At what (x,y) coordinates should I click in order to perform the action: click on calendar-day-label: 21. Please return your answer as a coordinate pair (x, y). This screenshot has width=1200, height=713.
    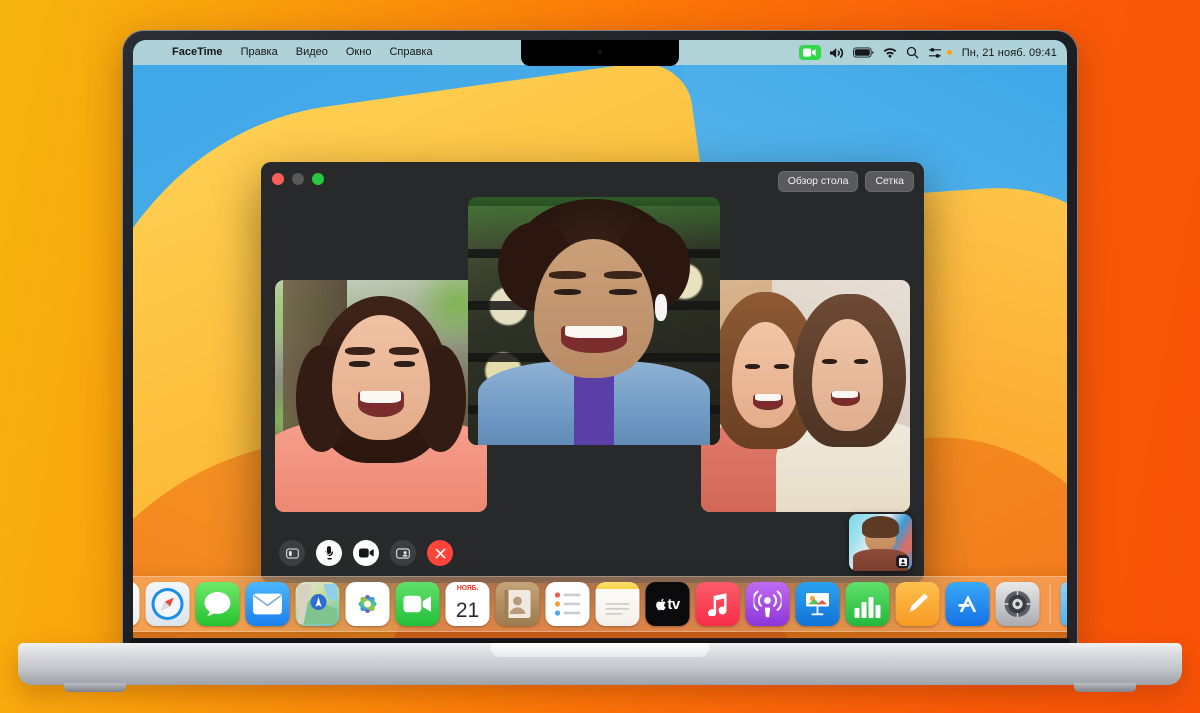
    Looking at the image, I should click on (467, 610).